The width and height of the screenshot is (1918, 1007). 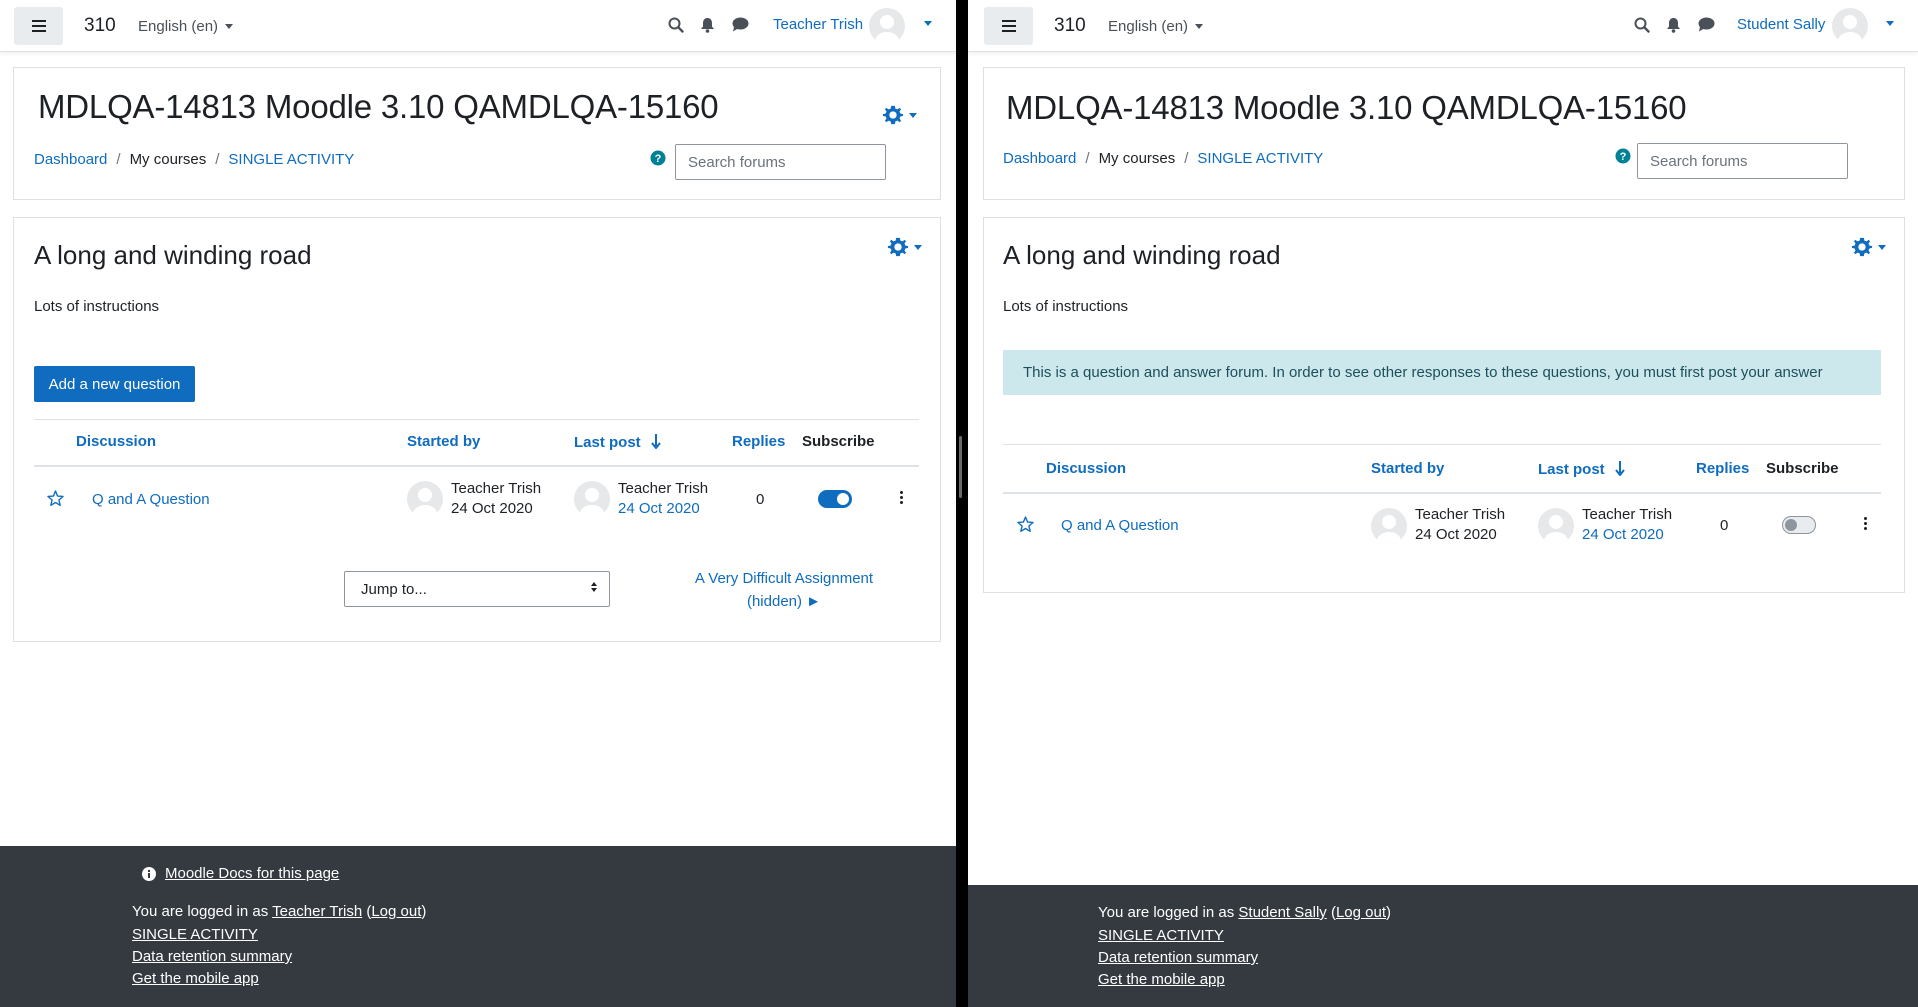 I want to click on started-date: 24 Oct 2020, so click(x=1456, y=534).